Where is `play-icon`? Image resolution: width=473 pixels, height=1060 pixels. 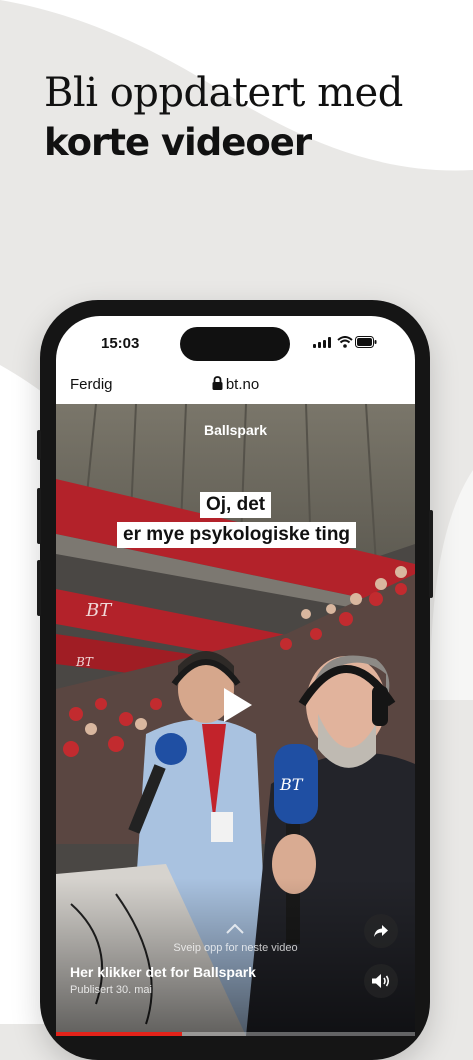
play-icon is located at coordinates (238, 705).